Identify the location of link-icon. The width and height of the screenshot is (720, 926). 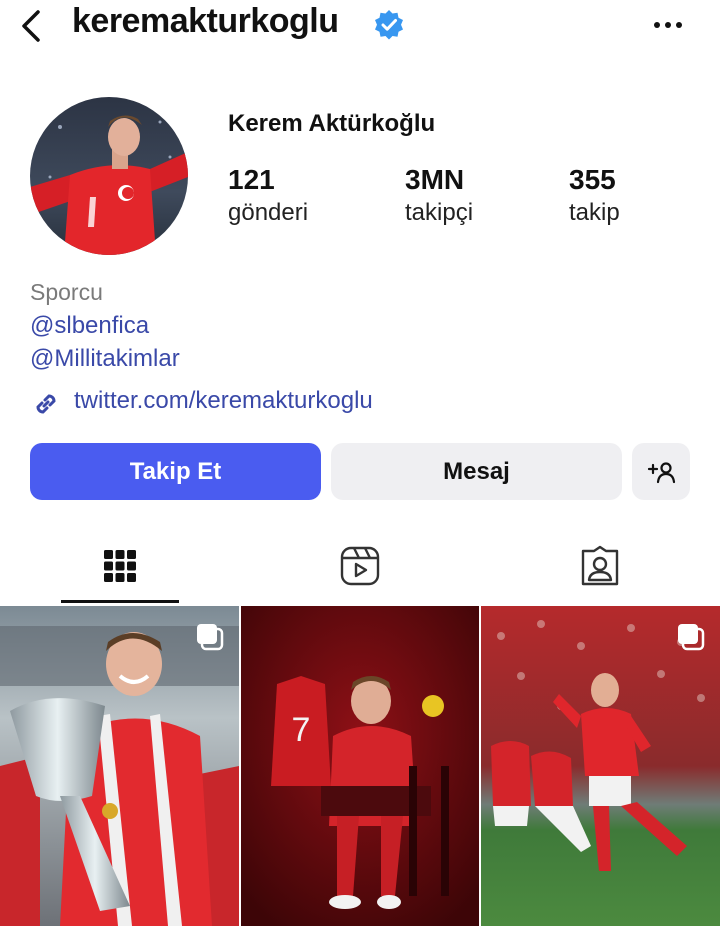
(46, 404).